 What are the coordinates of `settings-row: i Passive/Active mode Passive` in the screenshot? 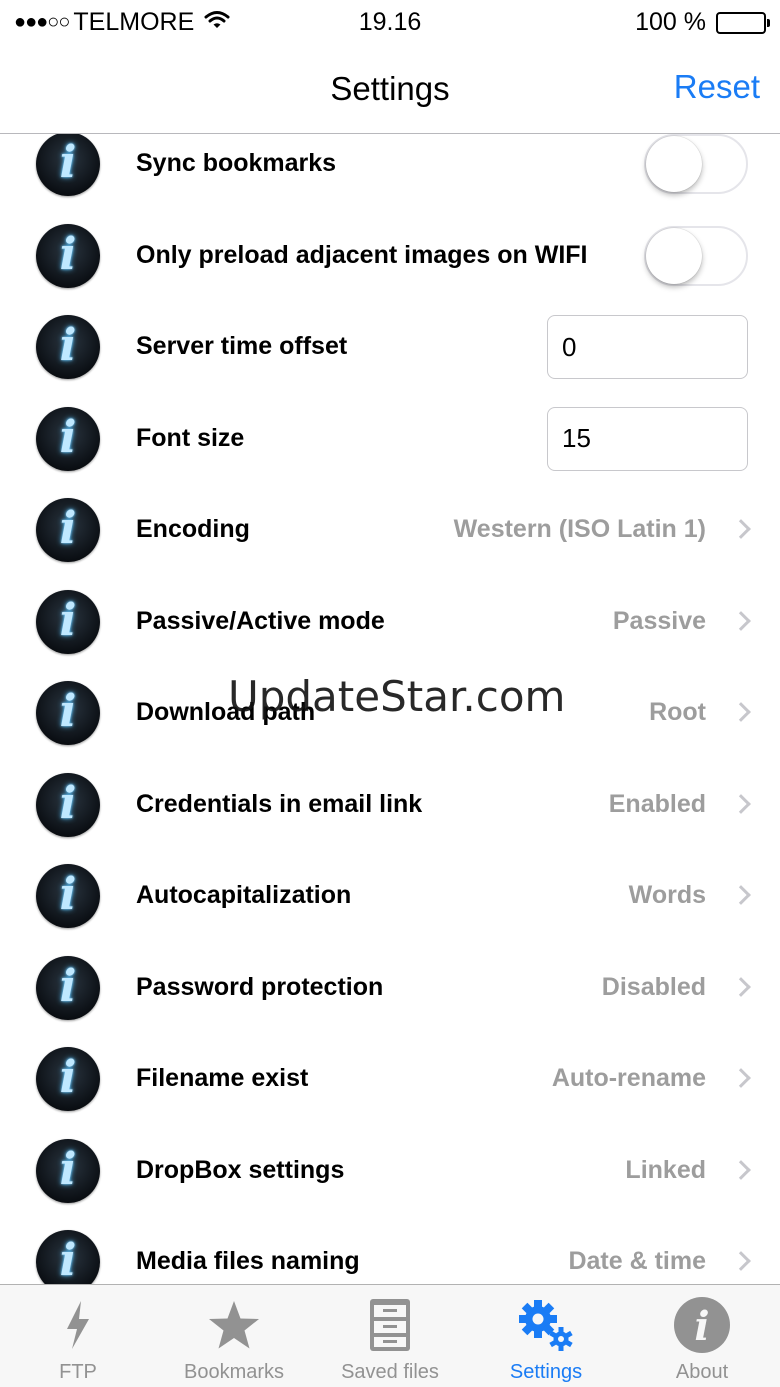 It's located at (390, 622).